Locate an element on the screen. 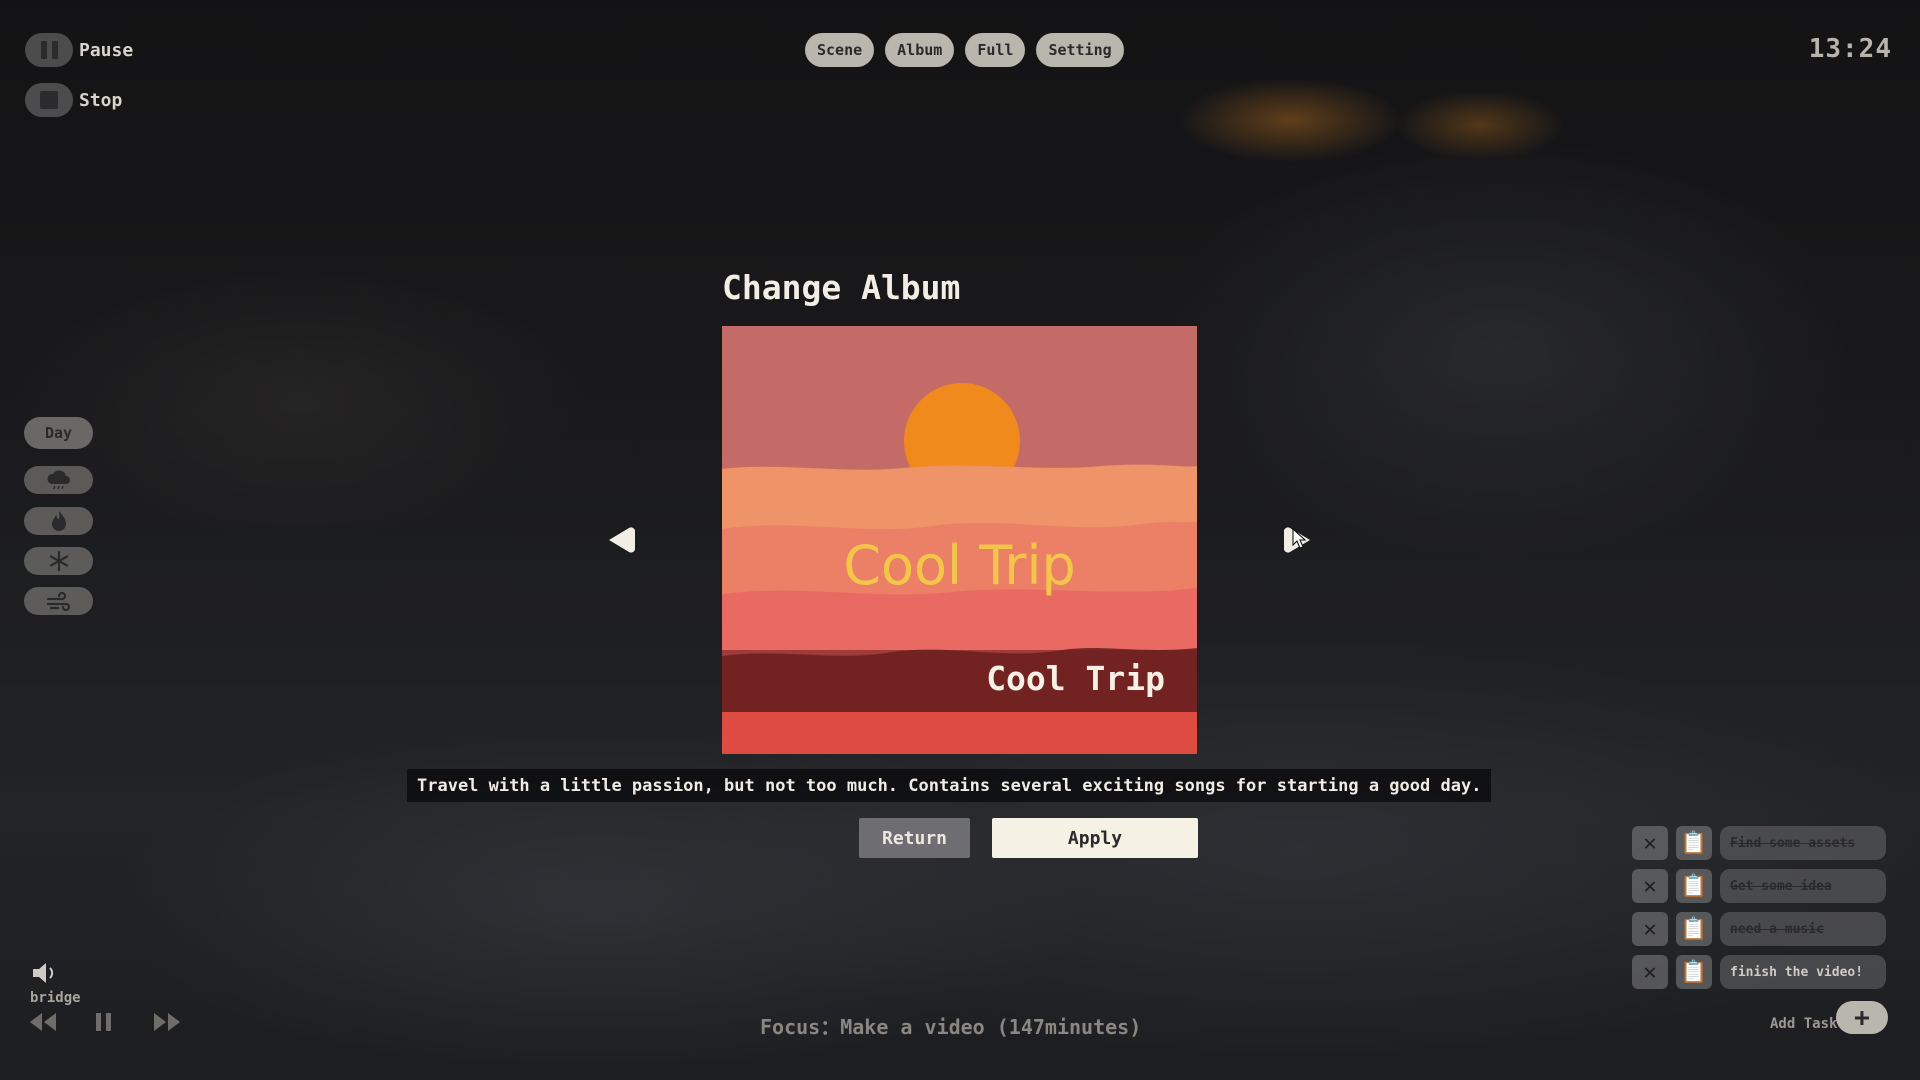 This screenshot has width=1920, height=1080. cover-art-title: Cool Trip is located at coordinates (959, 565).